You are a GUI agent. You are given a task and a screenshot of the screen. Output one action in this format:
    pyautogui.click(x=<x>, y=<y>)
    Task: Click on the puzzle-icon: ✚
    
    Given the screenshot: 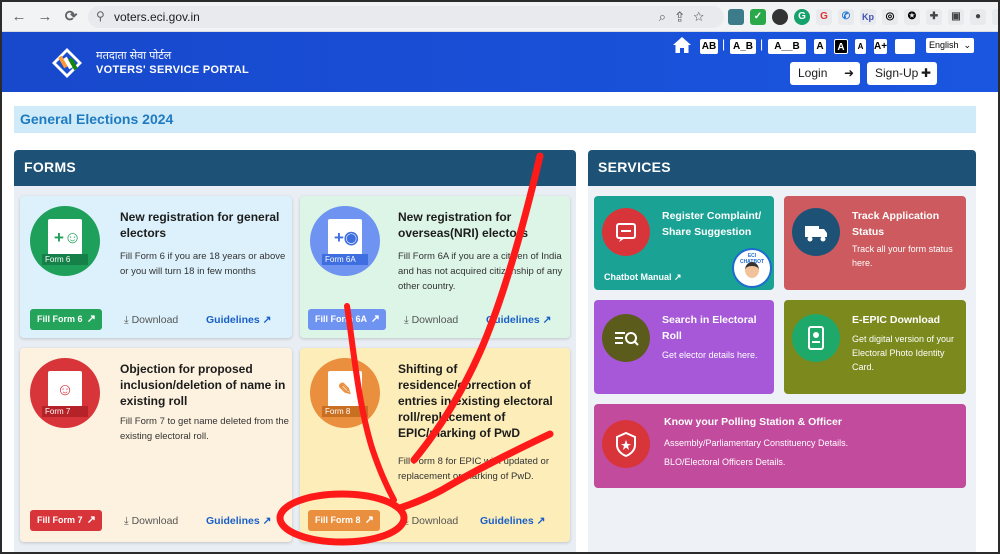 What is the action you would take?
    pyautogui.click(x=934, y=17)
    